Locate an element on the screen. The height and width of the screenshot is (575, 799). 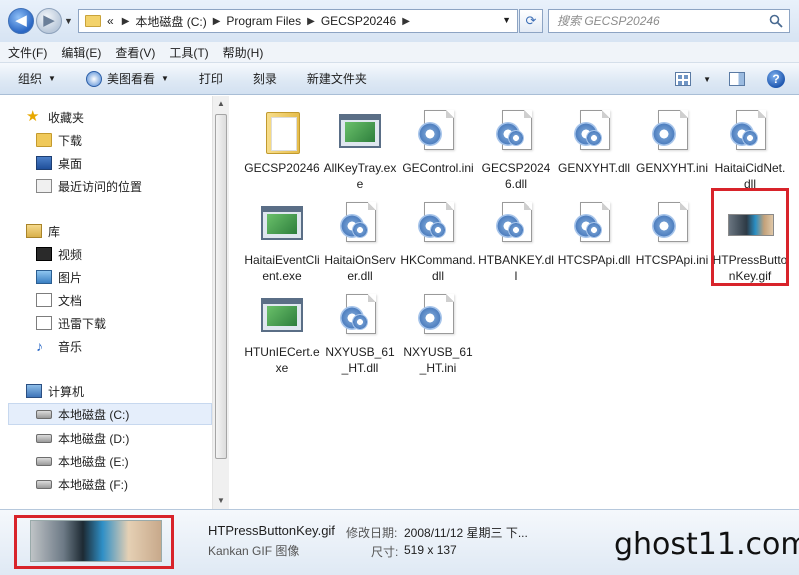
folder-icon is located at coordinates (282, 133).